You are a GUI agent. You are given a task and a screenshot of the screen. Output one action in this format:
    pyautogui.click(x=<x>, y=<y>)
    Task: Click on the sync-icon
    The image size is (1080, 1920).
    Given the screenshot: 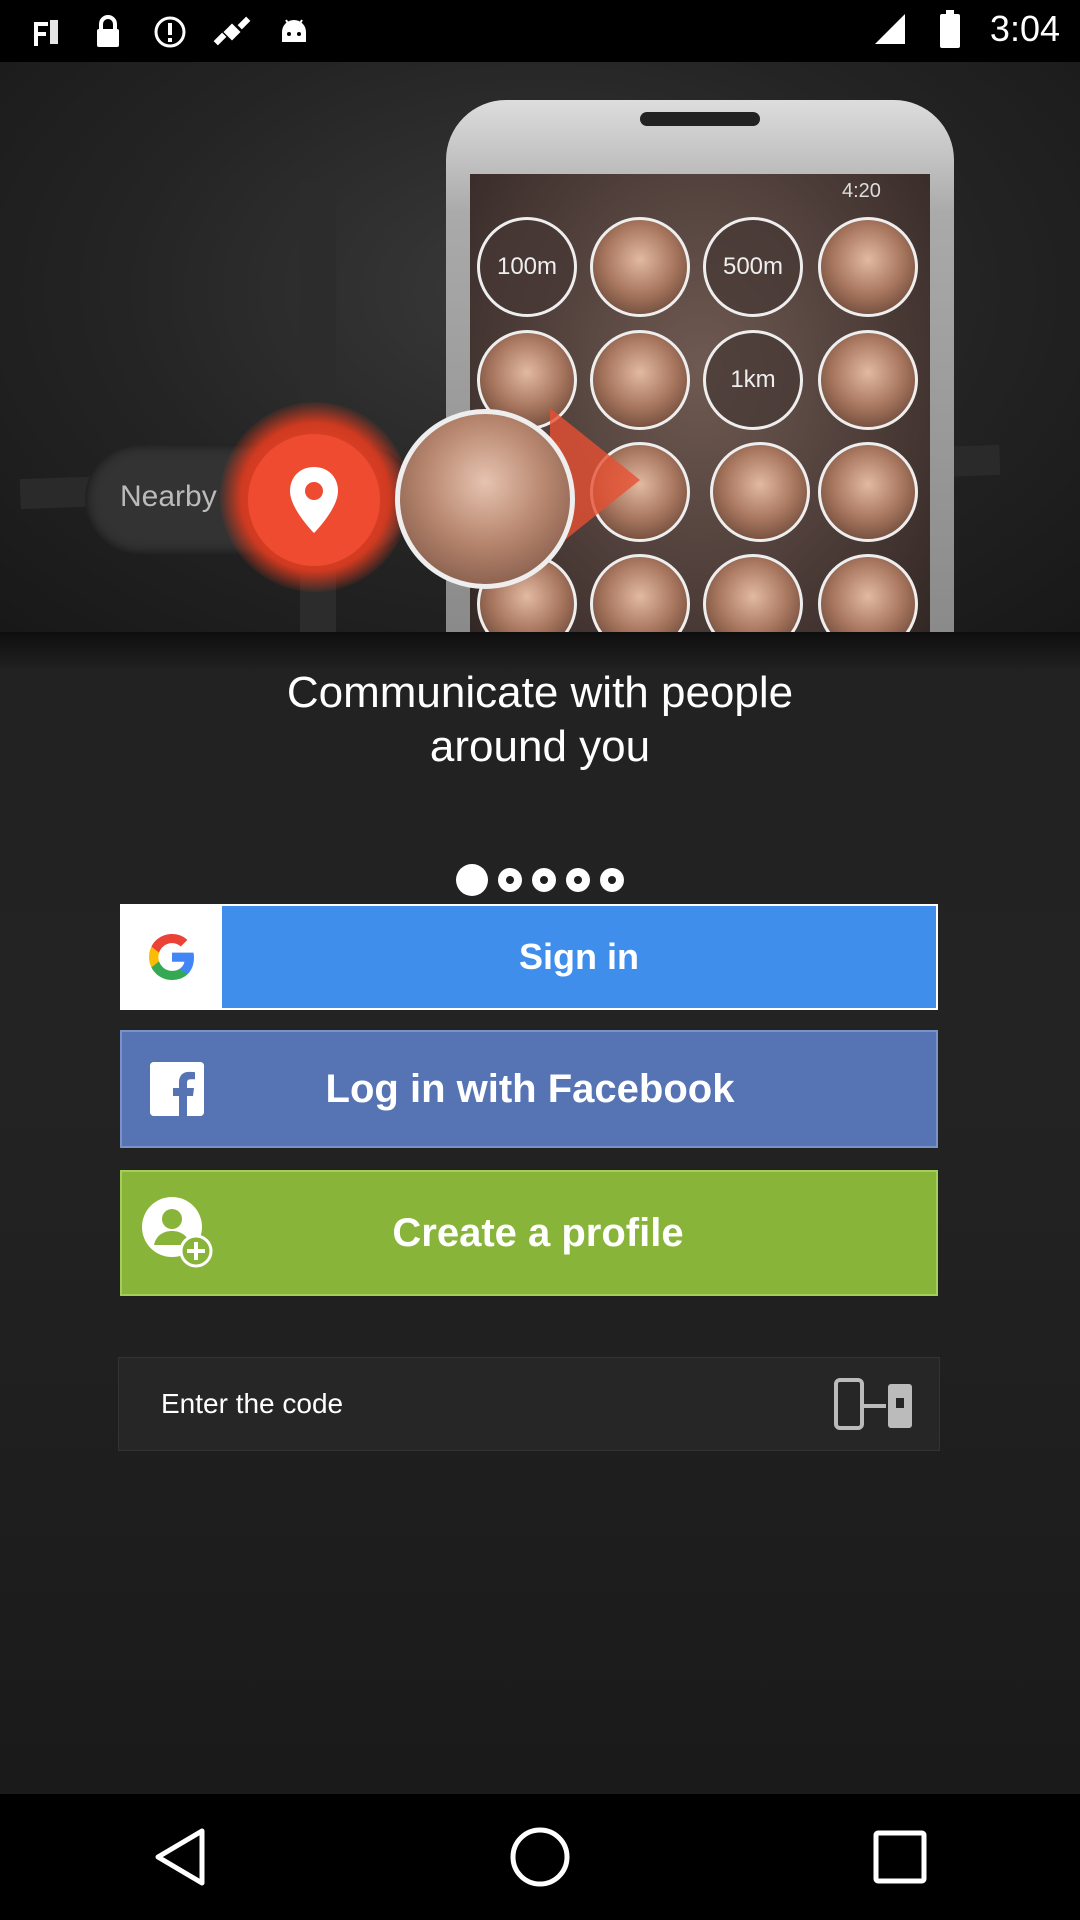 What is the action you would take?
    pyautogui.click(x=170, y=32)
    